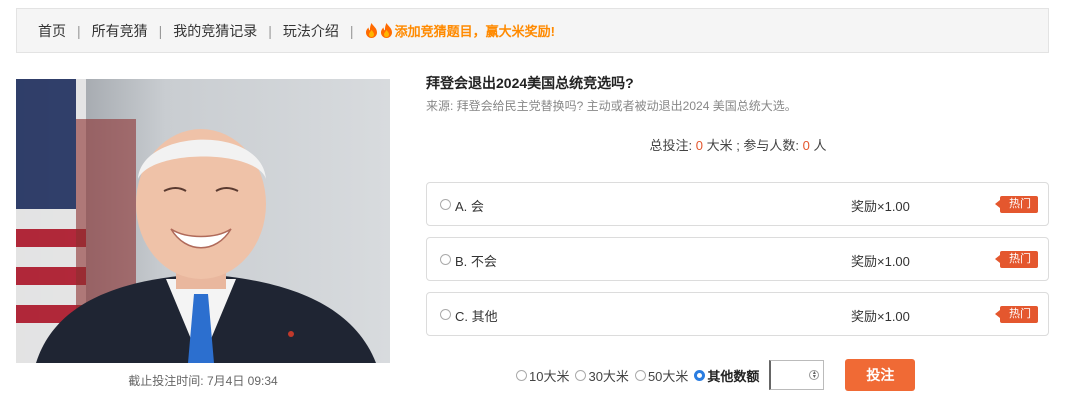  Describe the element at coordinates (797, 375) in the screenshot. I see `custom-amount-stepper: ▴ ▾` at that location.